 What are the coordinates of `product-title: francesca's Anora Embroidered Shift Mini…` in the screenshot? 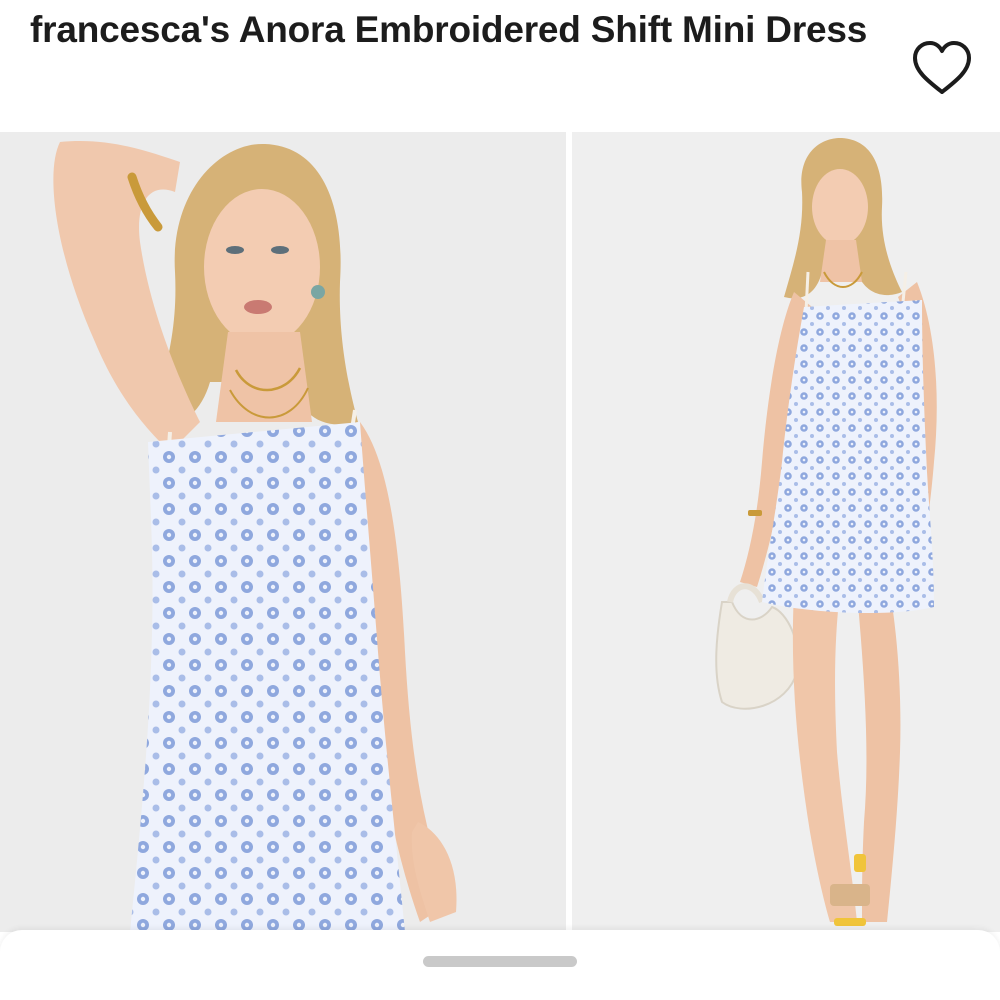 It's located at (460, 30).